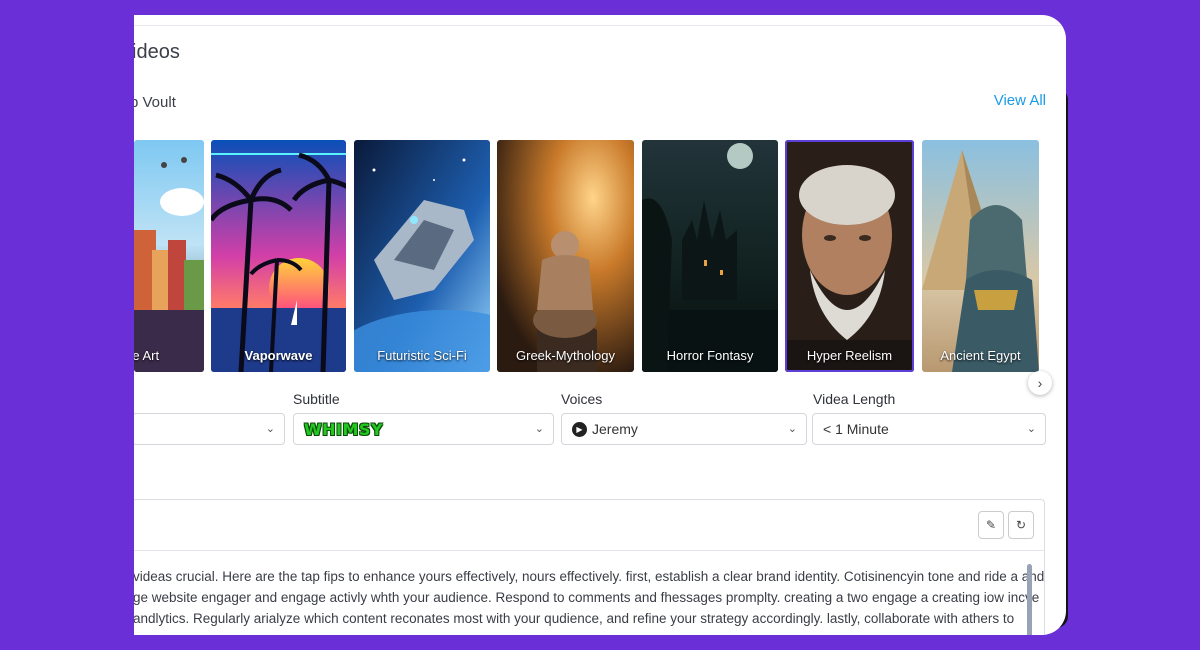 The width and height of the screenshot is (1200, 650). Describe the element at coordinates (423, 429) in the screenshot. I see `subtitle-select: WHIMSY ⌄` at that location.